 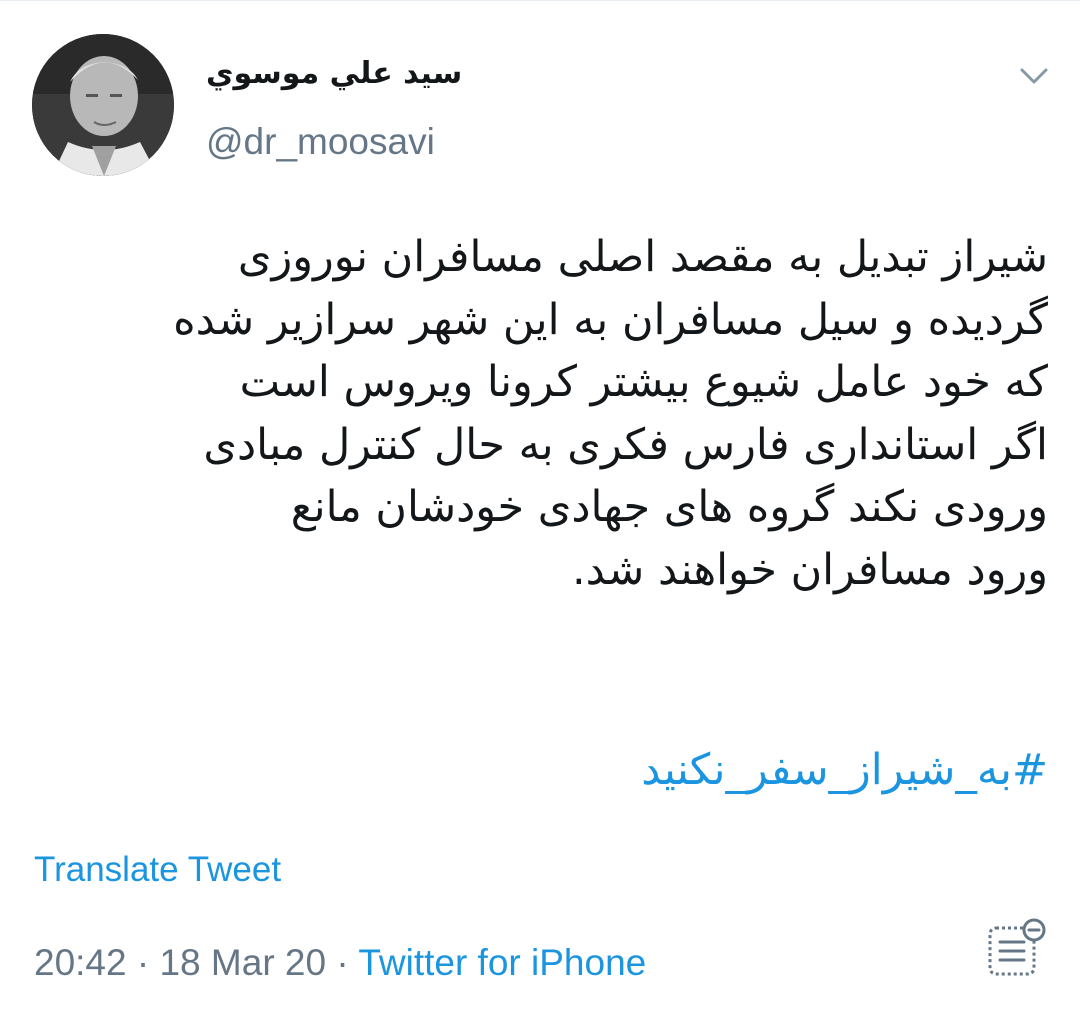 I want to click on tweet-meta: 20:42 · 18 Mar 20 · Twitter for iPhone, so click(x=340, y=963).